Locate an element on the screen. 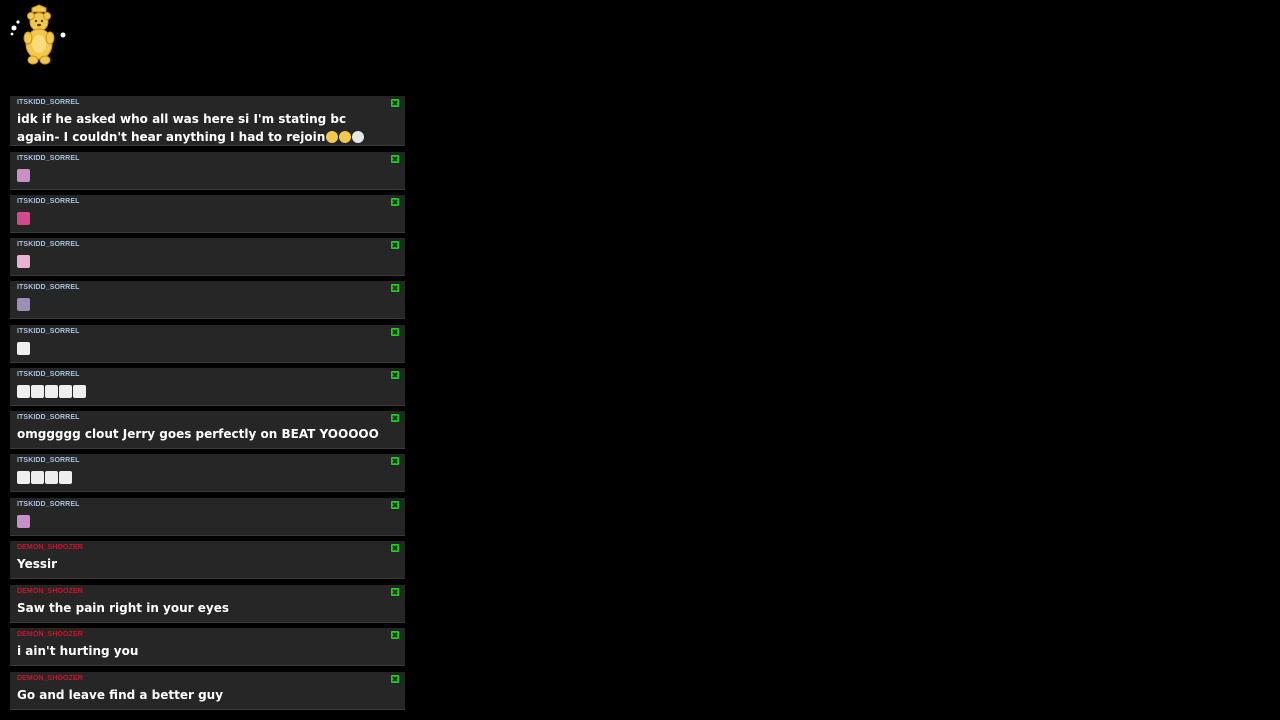 The image size is (1280, 720). chat-message: DEMON_SHOOZER Yessir is located at coordinates (207, 560).